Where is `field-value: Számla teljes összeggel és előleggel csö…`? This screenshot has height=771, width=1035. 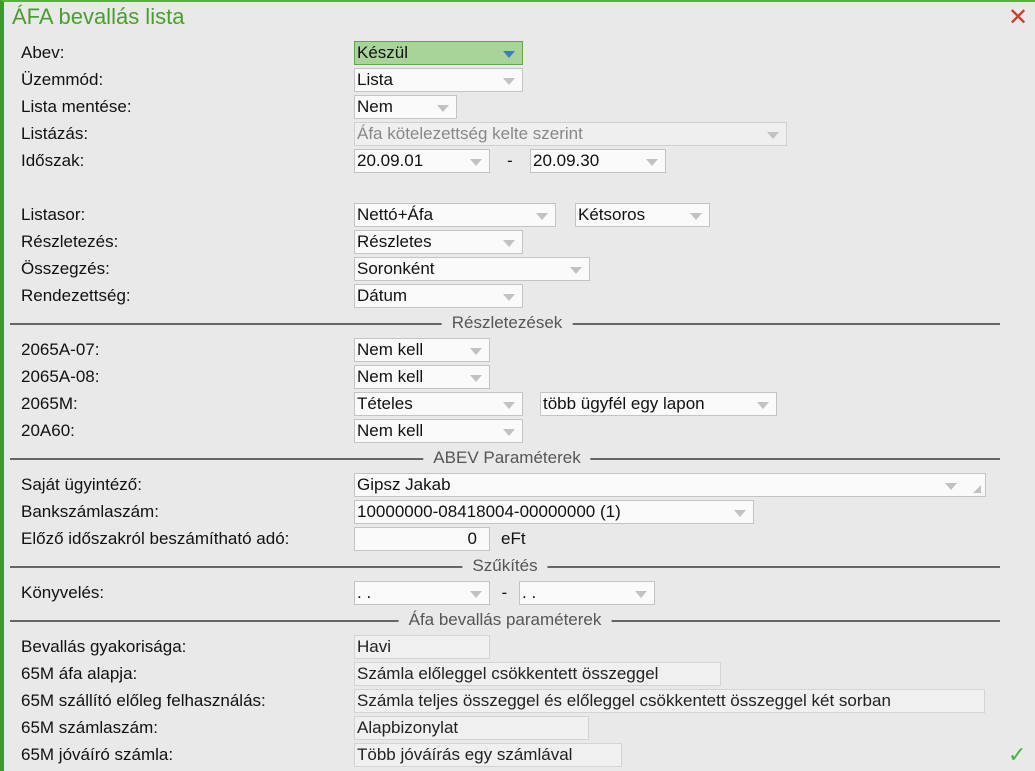
field-value: Számla teljes összeggel és előleggel csö… is located at coordinates (624, 700).